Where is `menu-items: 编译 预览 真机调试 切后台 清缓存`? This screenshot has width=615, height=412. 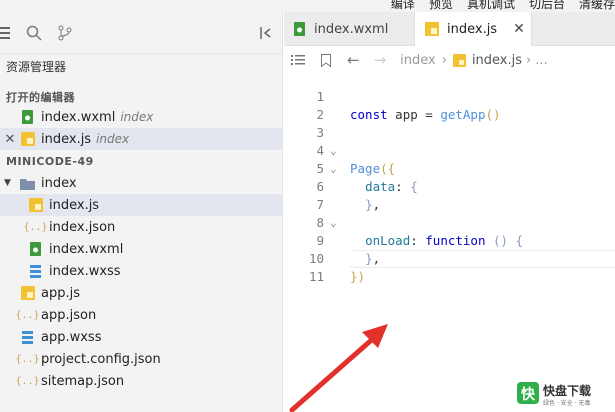 menu-items: 编译 预览 真机调试 切后台 清缓存 is located at coordinates (503, 6).